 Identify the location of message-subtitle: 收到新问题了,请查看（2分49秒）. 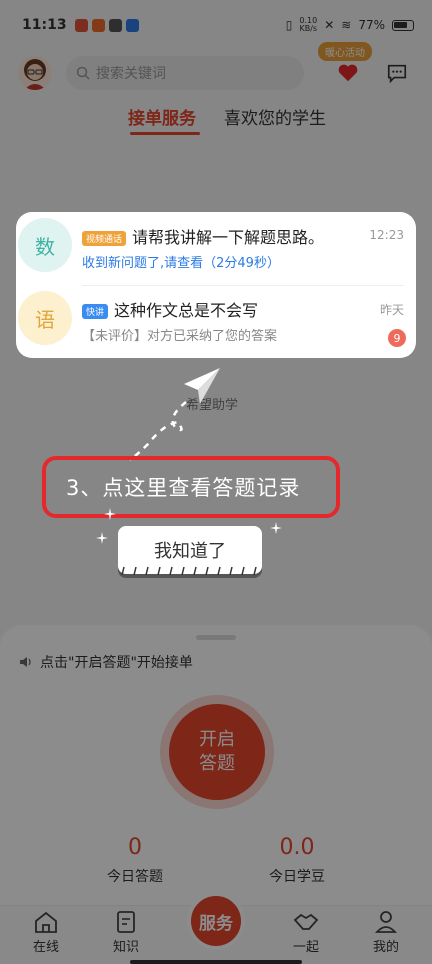
(181, 263).